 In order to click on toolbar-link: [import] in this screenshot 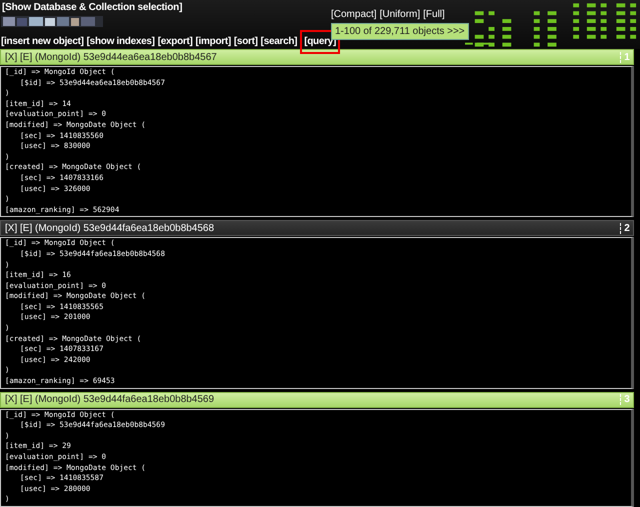, I will do `click(213, 41)`.